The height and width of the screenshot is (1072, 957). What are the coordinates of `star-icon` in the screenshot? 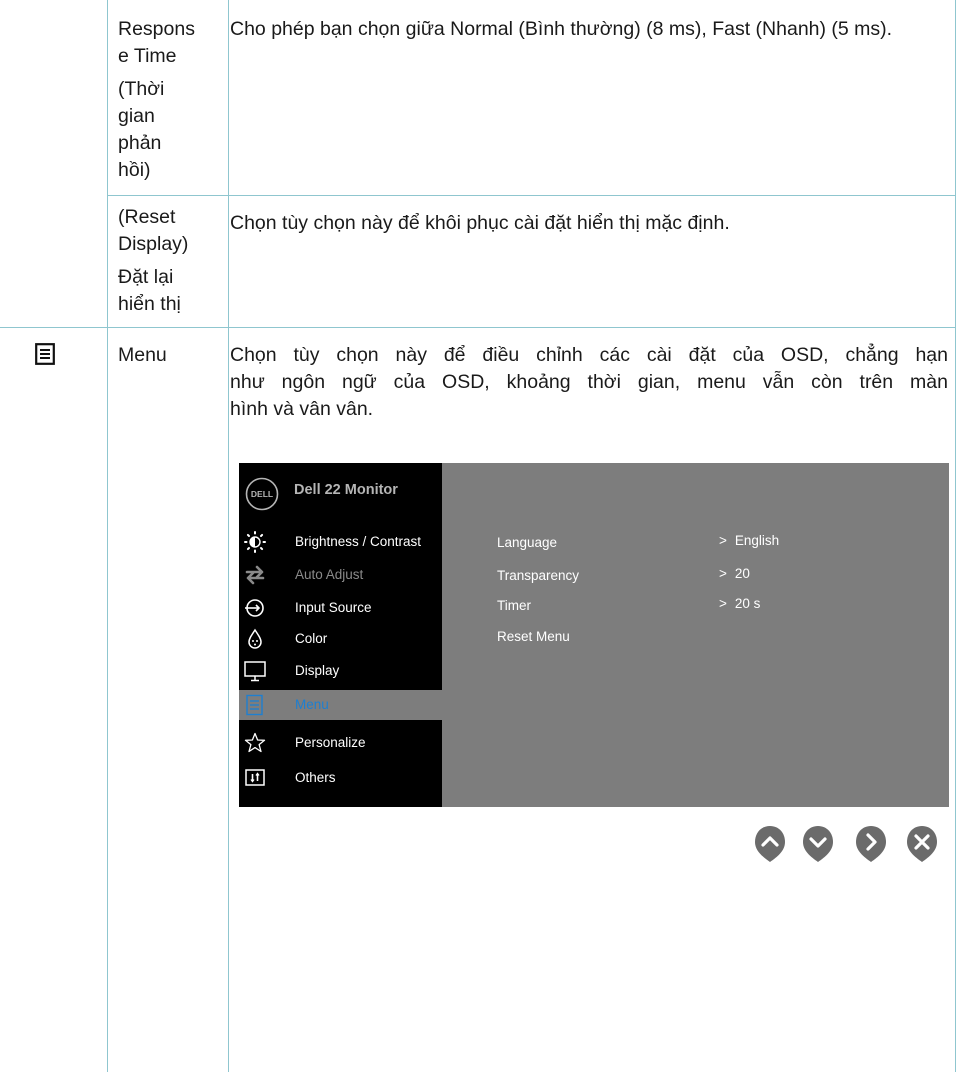 It's located at (255, 742).